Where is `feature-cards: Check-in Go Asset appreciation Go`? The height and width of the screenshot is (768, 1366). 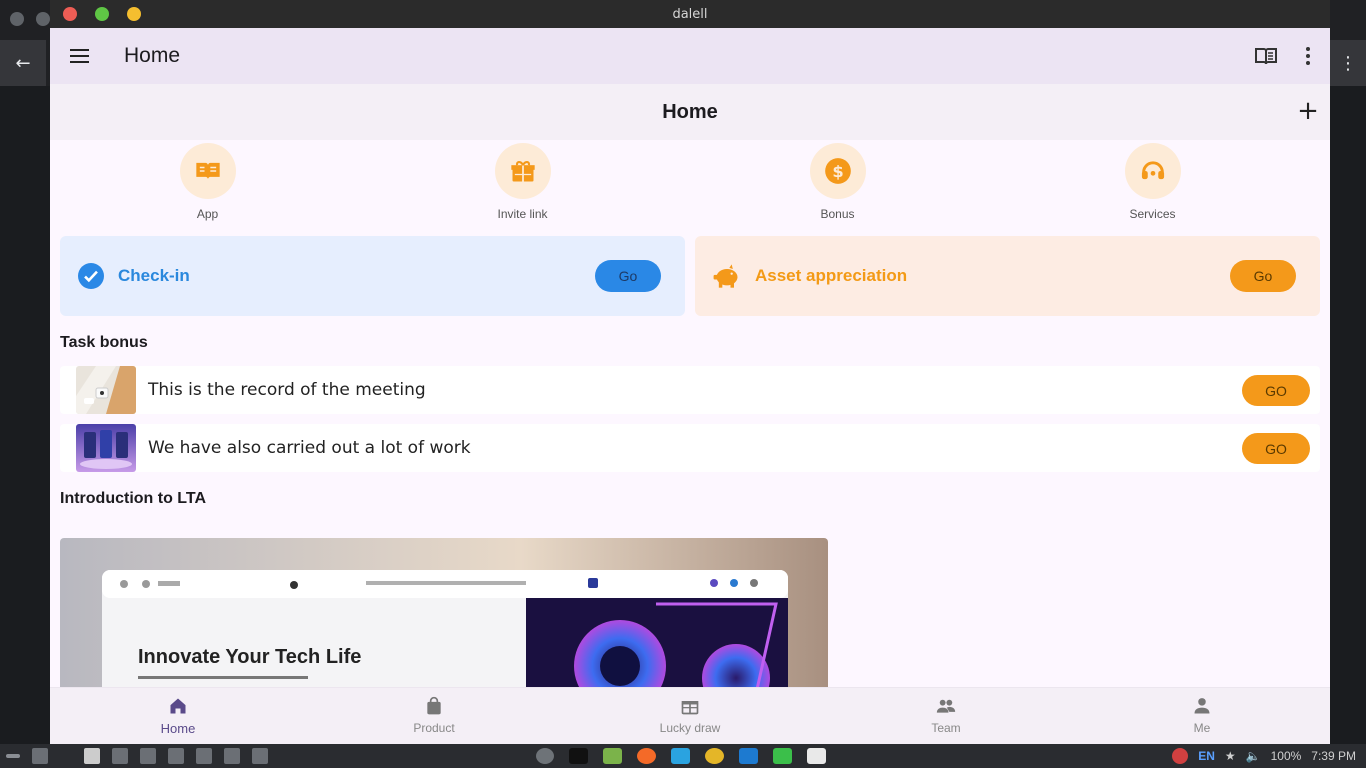
feature-cards: Check-in Go Asset appreciation Go is located at coordinates (690, 276).